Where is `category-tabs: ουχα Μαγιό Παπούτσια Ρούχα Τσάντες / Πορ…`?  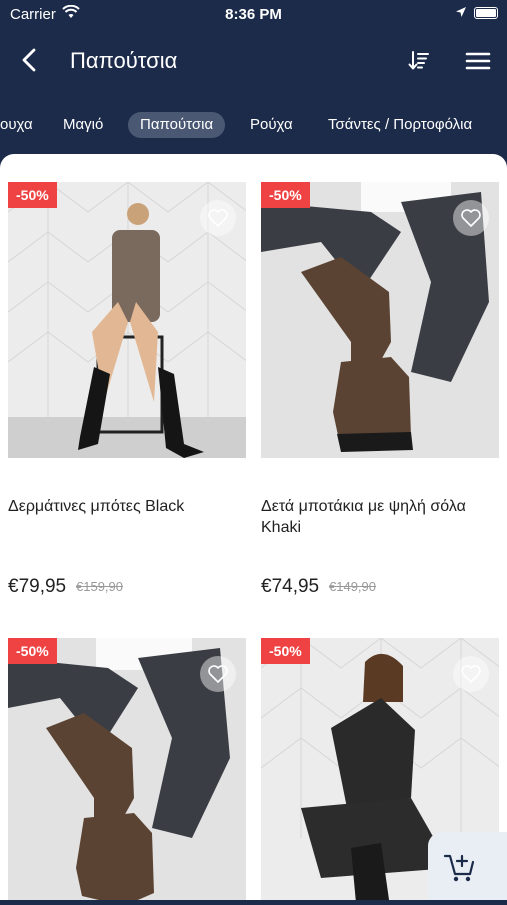
category-tabs: ουχα Μαγιό Παπούτσια Ρούχα Τσάντες / Πορ… is located at coordinates (253, 124).